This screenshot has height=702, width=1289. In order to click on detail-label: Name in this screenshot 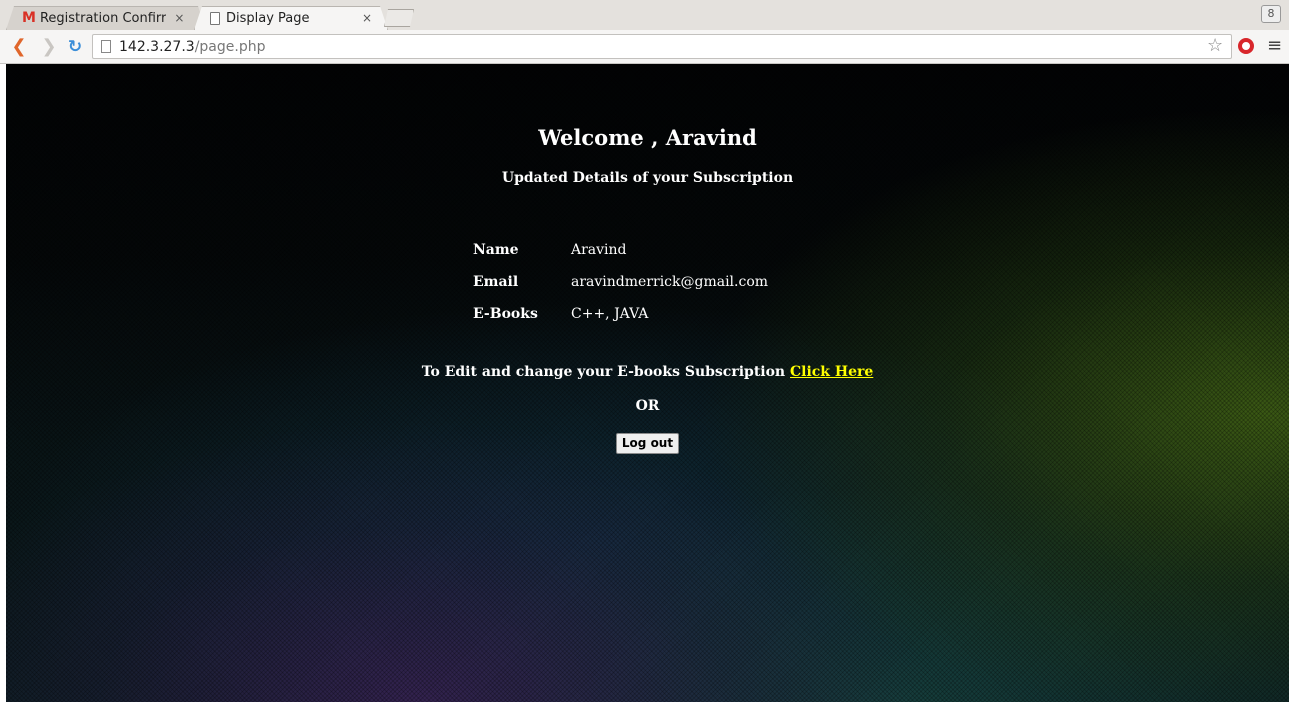, I will do `click(496, 250)`.